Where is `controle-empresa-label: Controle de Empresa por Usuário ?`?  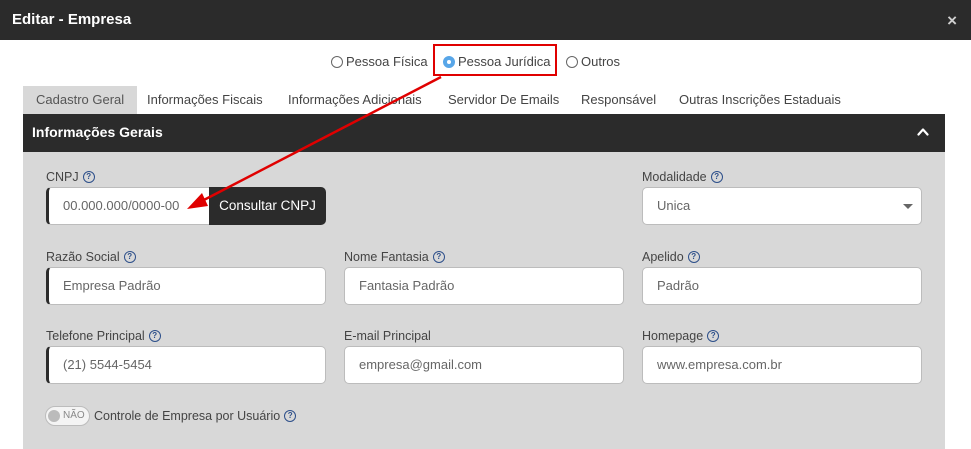 controle-empresa-label: Controle de Empresa por Usuário ? is located at coordinates (195, 416).